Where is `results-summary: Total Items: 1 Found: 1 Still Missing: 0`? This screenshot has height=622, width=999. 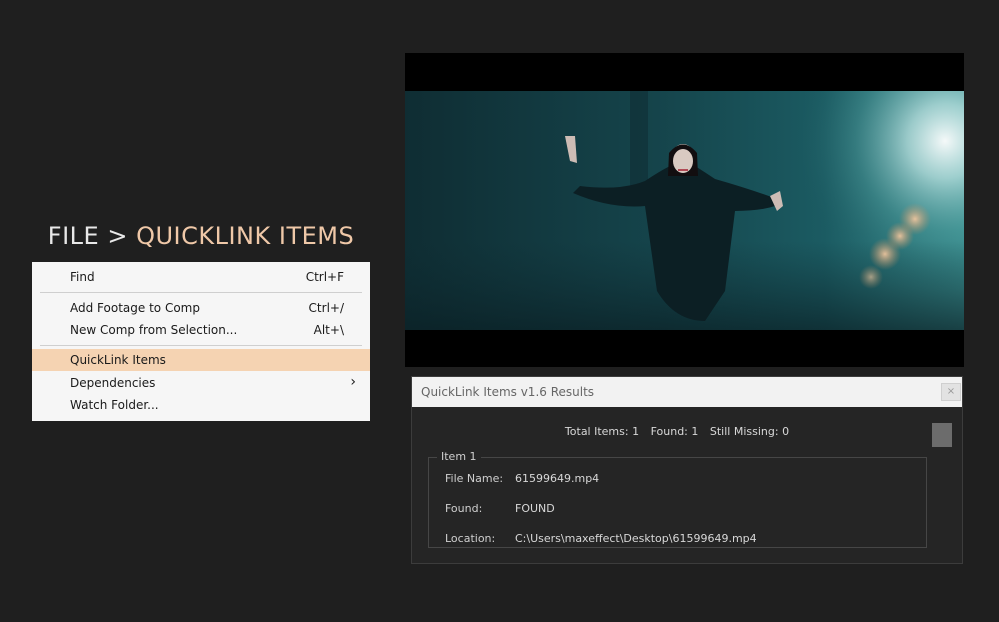
results-summary: Total Items: 1 Found: 1 Still Missing: 0 is located at coordinates (677, 431).